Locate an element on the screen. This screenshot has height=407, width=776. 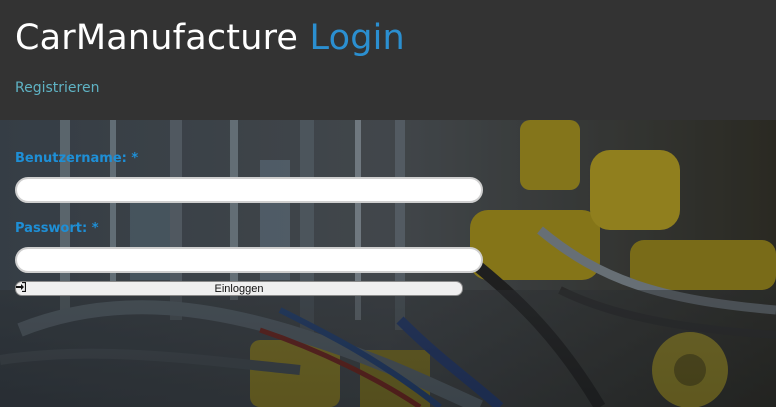
sign-in-icon is located at coordinates (21, 287).